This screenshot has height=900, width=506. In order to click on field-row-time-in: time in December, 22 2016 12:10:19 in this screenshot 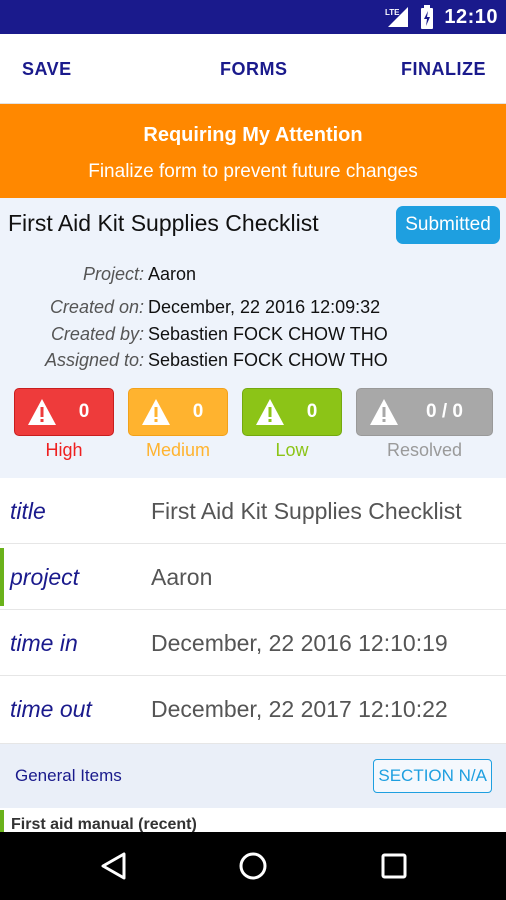, I will do `click(253, 643)`.